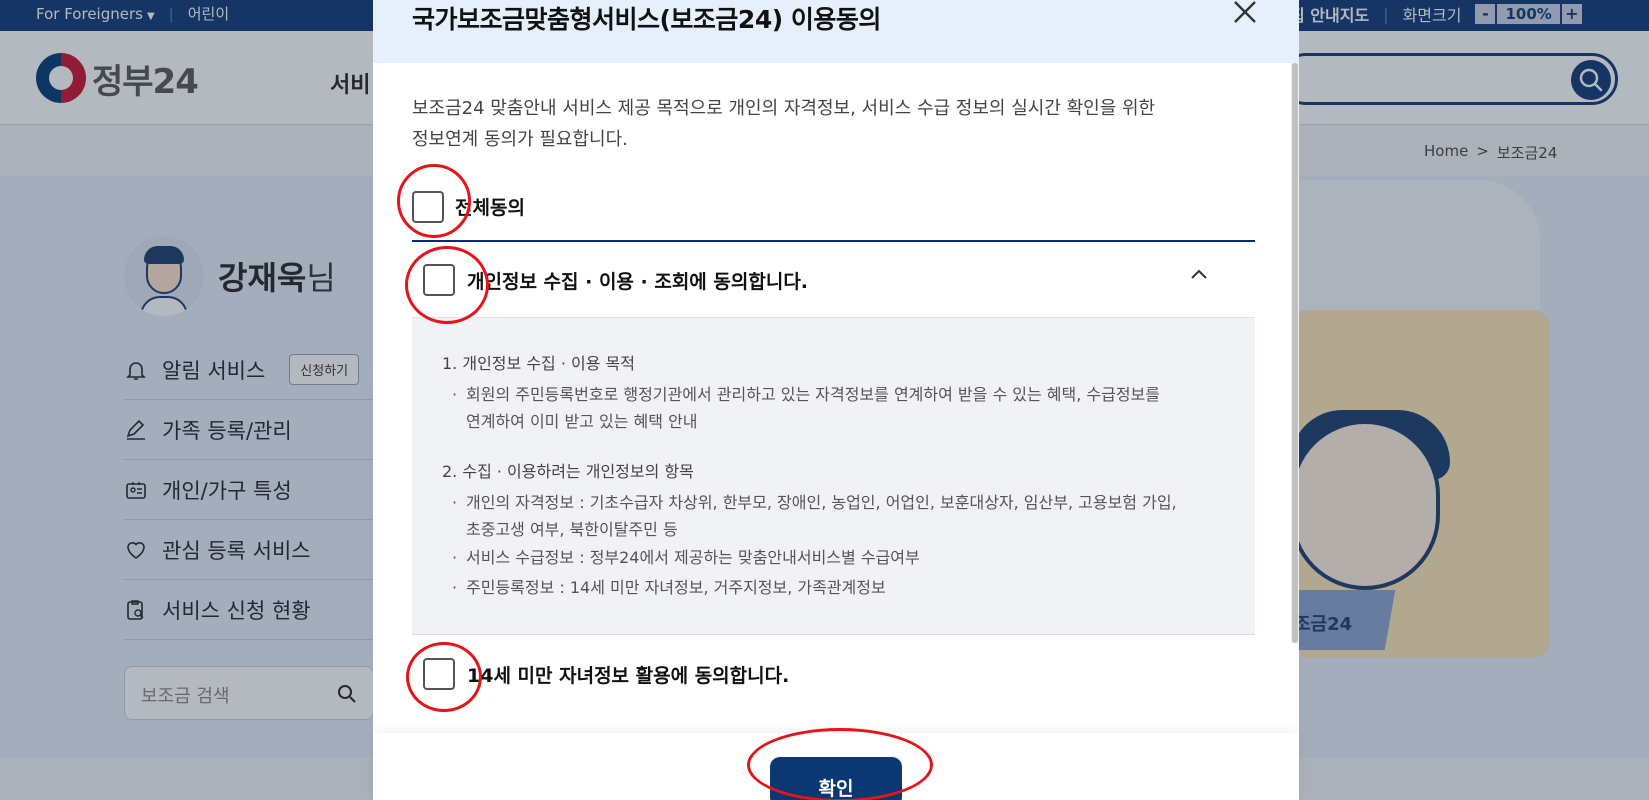 The image size is (1649, 800). I want to click on detail-line: 주민등록정보 : 14세 미만 자녀정보, 거주지정보, 가족관계정보, so click(676, 587).